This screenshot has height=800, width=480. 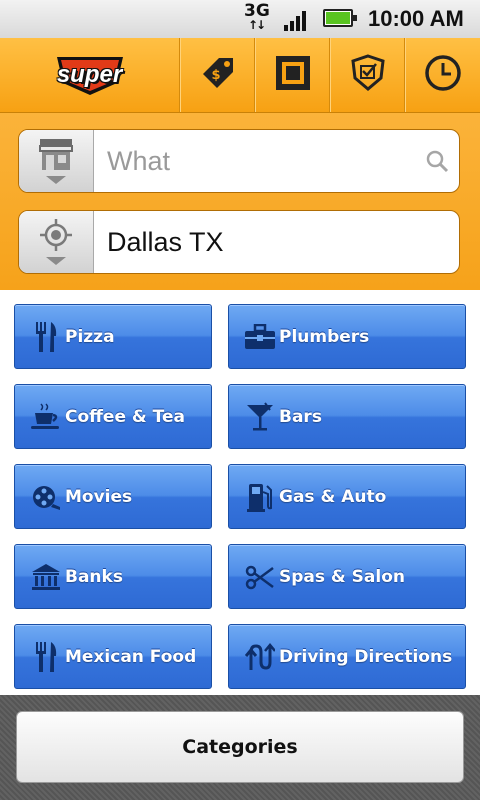 I want to click on clock-icon, so click(x=443, y=75).